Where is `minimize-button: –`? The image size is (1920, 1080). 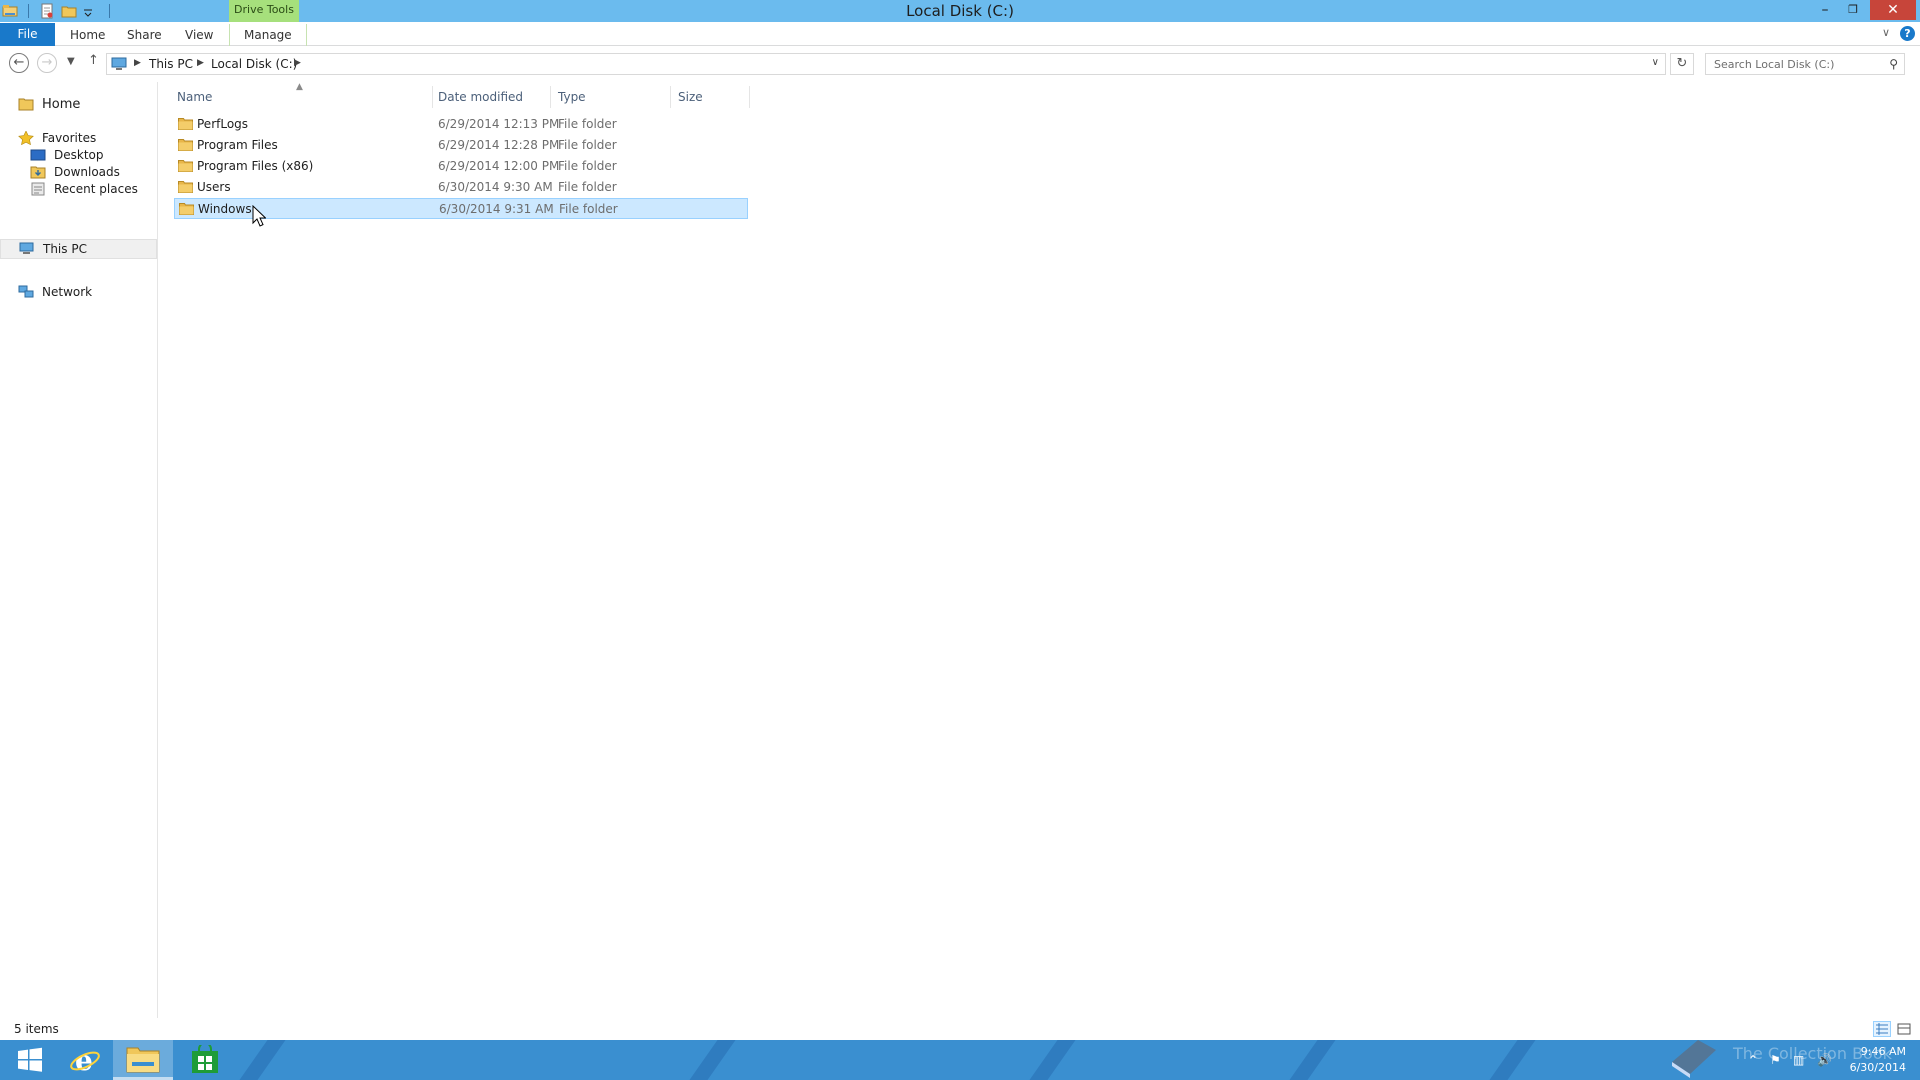
minimize-button: – is located at coordinates (1825, 10).